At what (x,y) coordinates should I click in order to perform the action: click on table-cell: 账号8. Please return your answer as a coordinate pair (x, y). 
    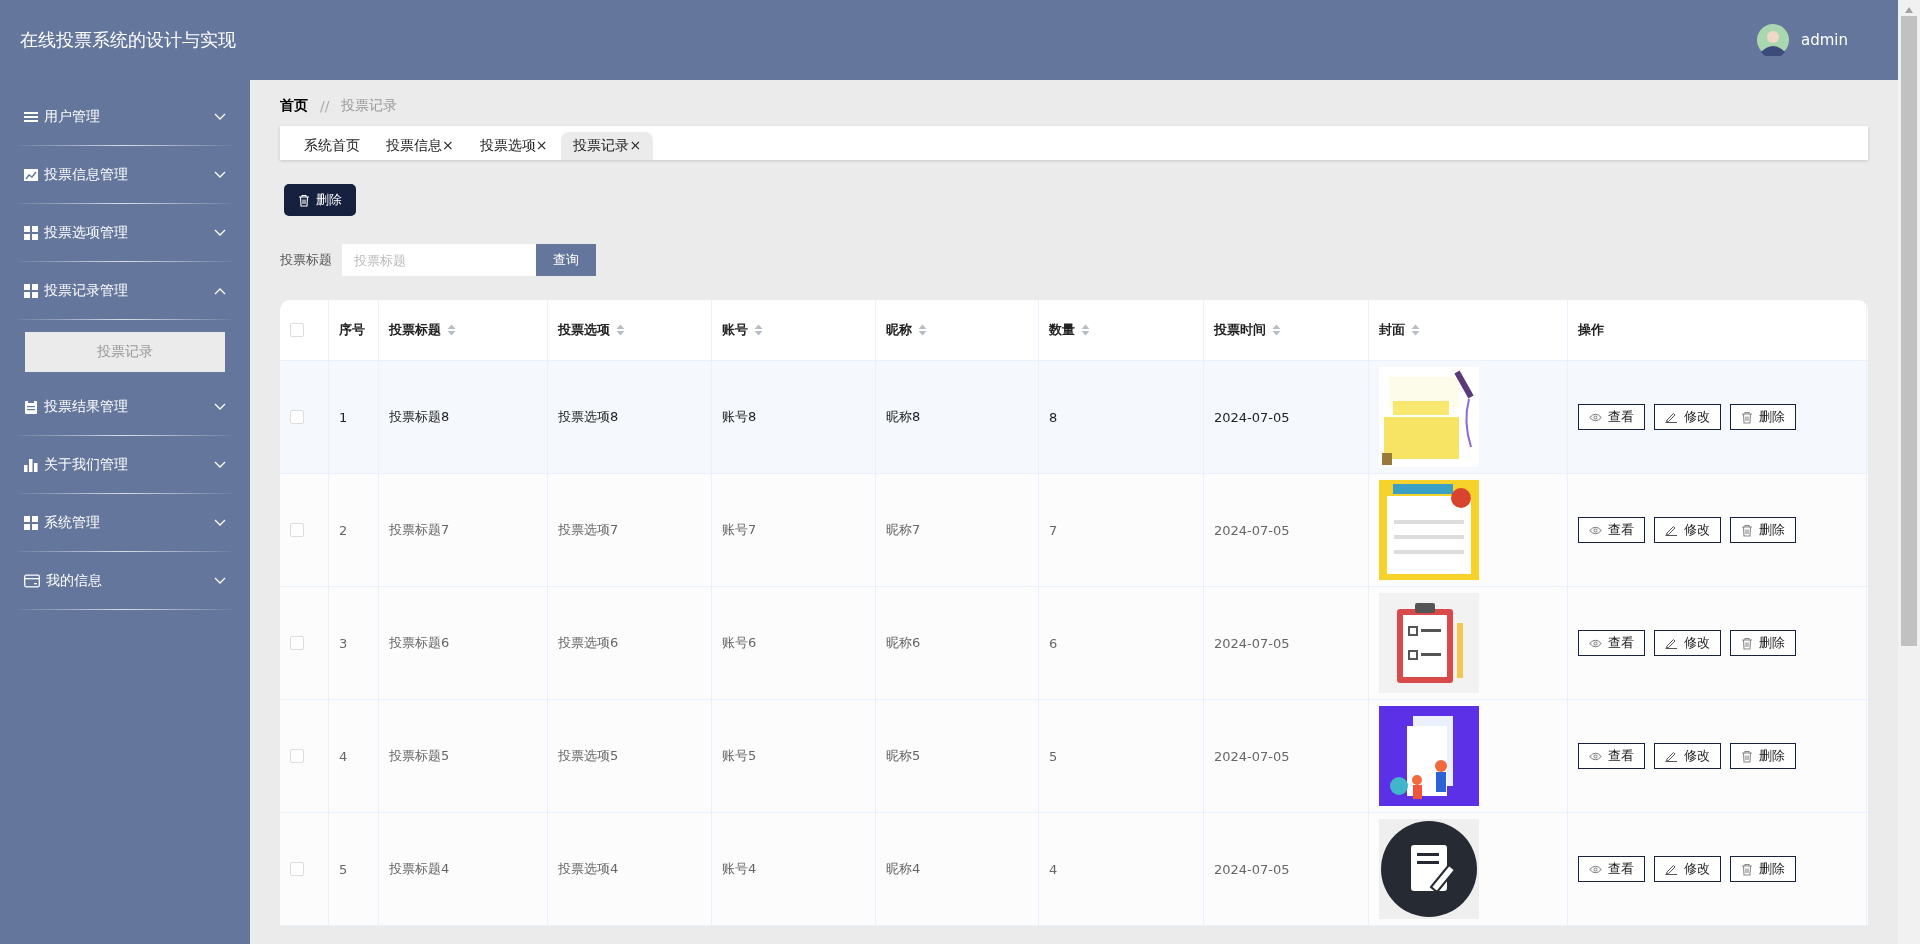
    Looking at the image, I should click on (739, 417).